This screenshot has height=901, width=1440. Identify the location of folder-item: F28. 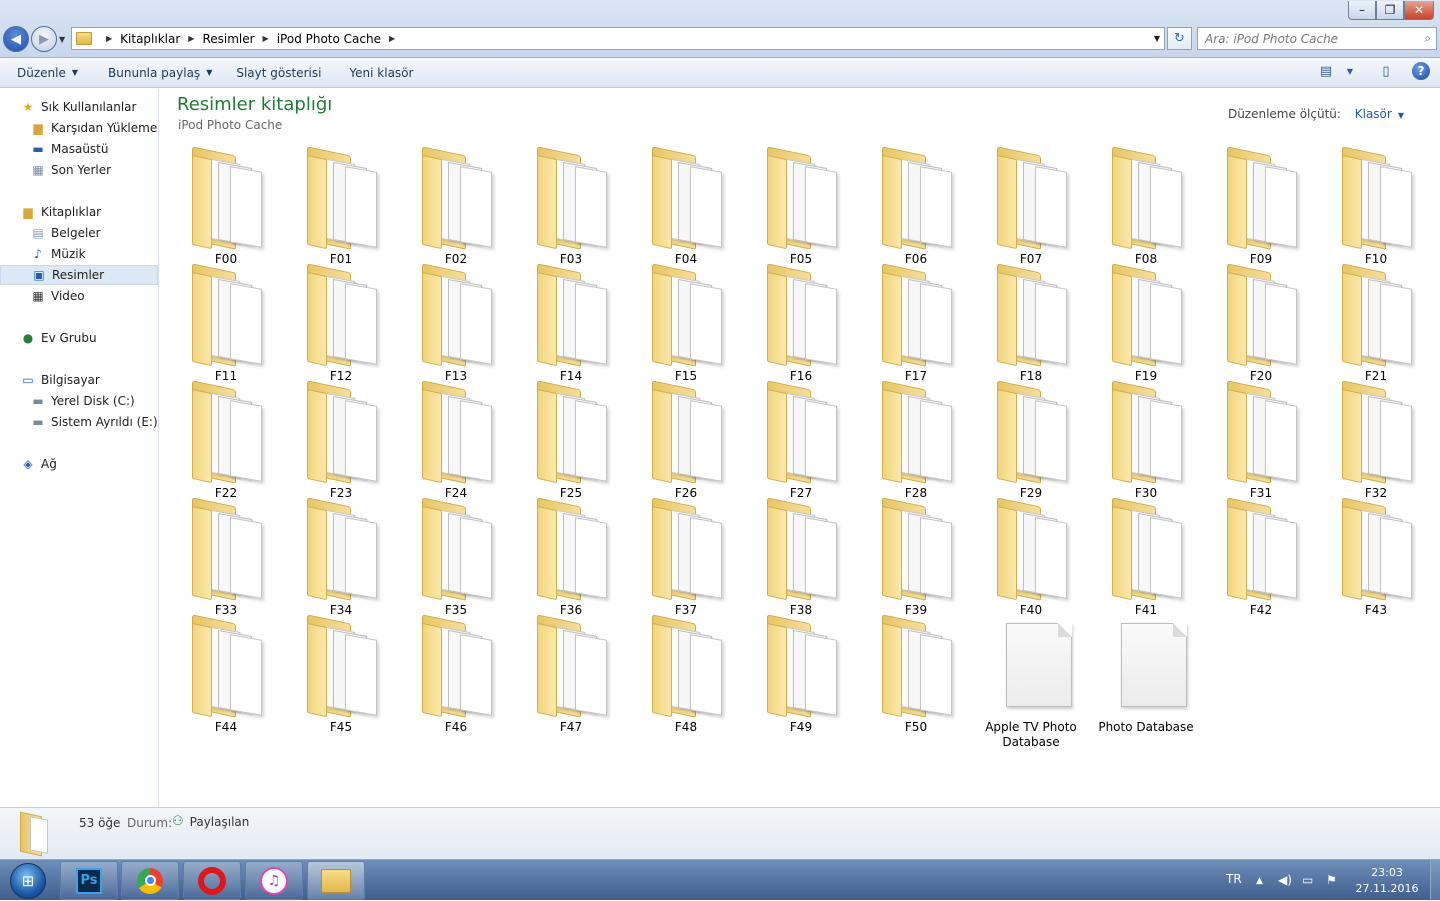
(916, 439).